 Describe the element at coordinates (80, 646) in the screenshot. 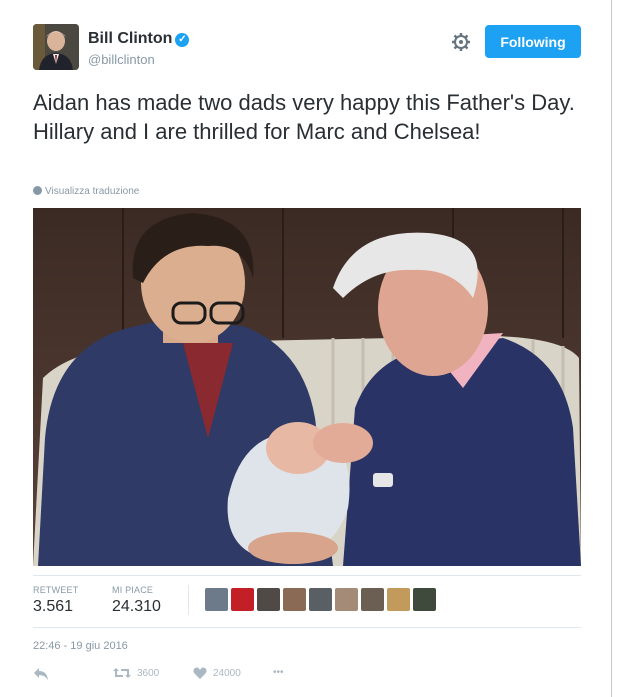

I see `tweet-timestamp: 22:46 - 19 giu 2016` at that location.